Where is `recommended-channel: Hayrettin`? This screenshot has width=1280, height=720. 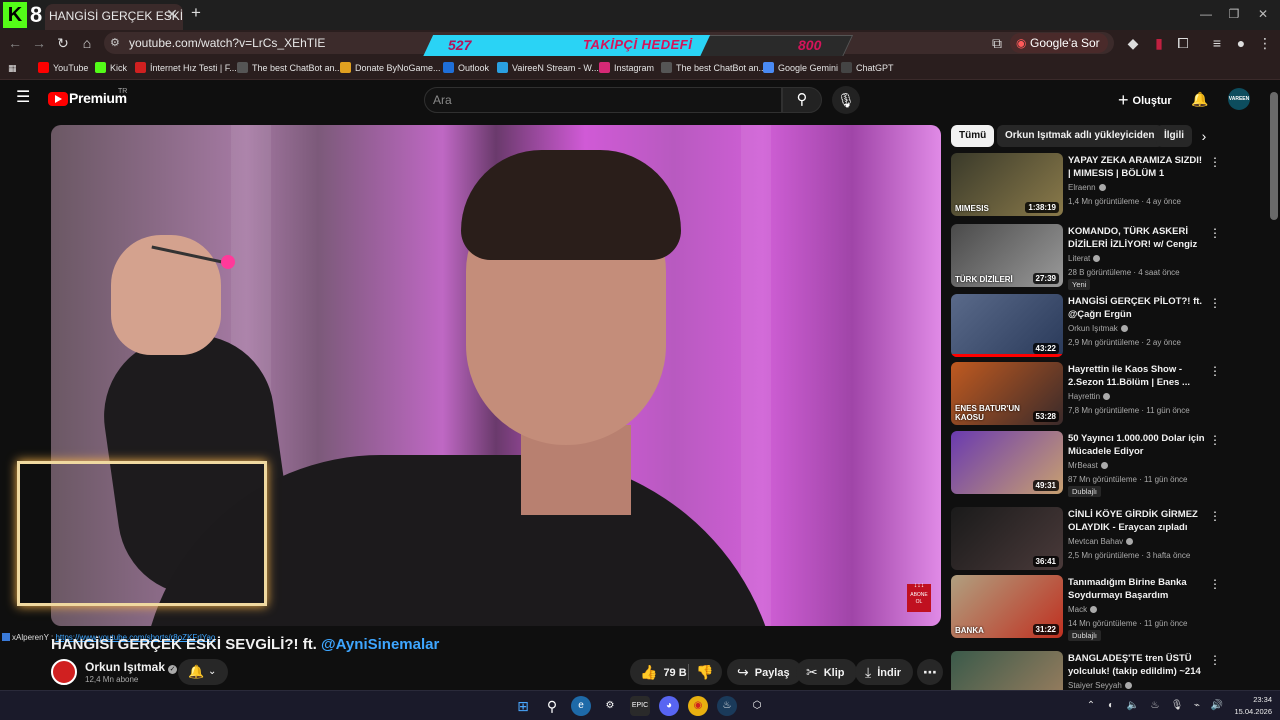
recommended-channel: Hayrettin is located at coordinates (1089, 396).